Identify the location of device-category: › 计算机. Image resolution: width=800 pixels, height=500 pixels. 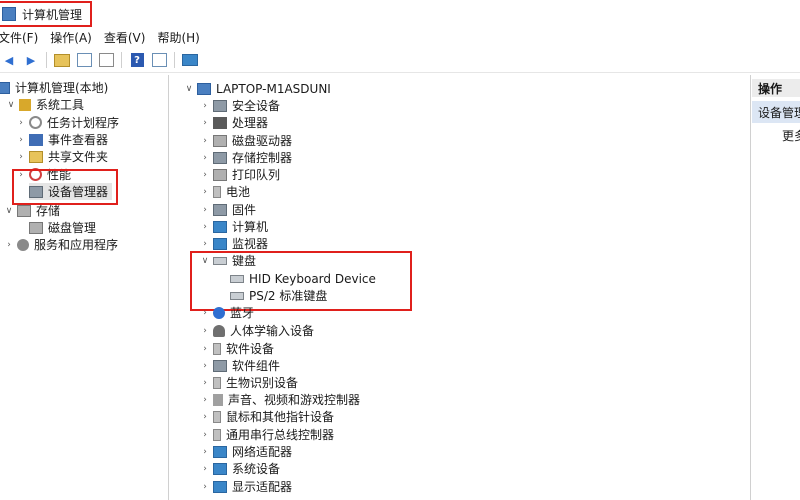
(234, 226).